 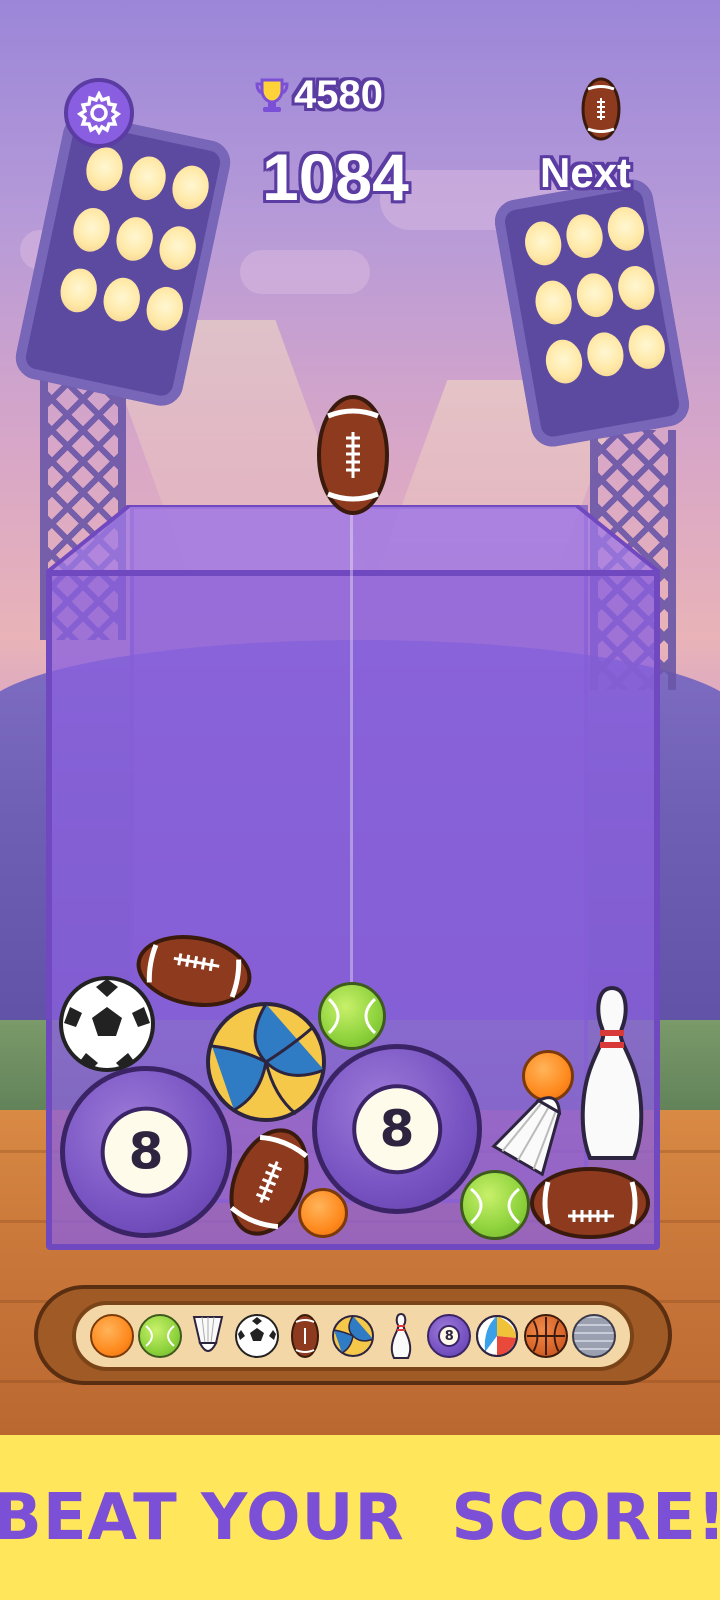 What do you see at coordinates (497, 1336) in the screenshot?
I see `beach-ball-icon` at bounding box center [497, 1336].